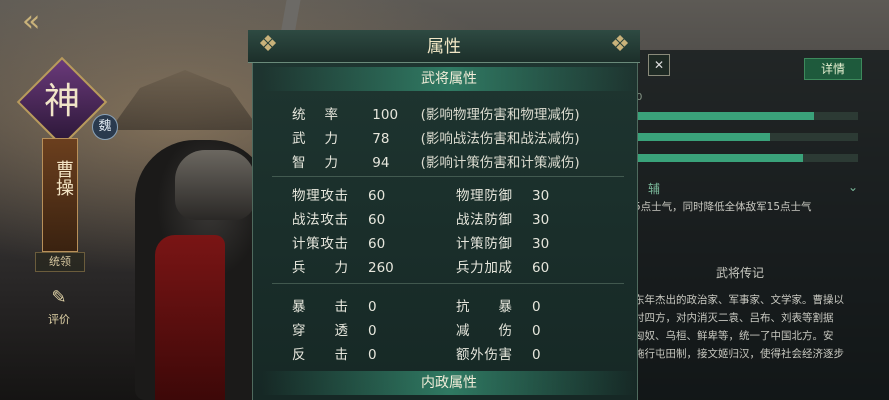 This screenshot has height=400, width=889. Describe the element at coordinates (739, 273) in the screenshot. I see `biography-title: 武将传记` at that location.